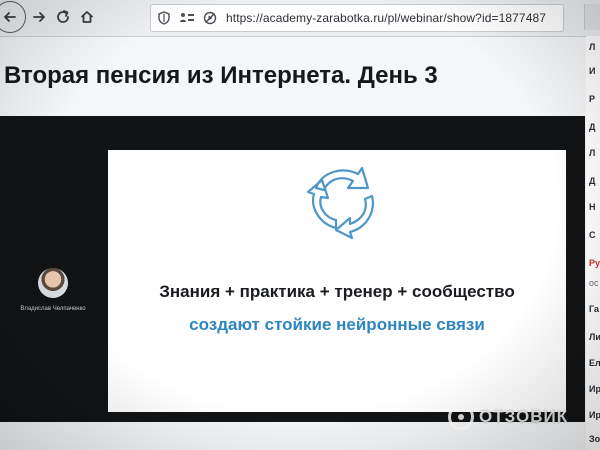  What do you see at coordinates (592, 235) in the screenshot?
I see `sidebar-item: С` at bounding box center [592, 235].